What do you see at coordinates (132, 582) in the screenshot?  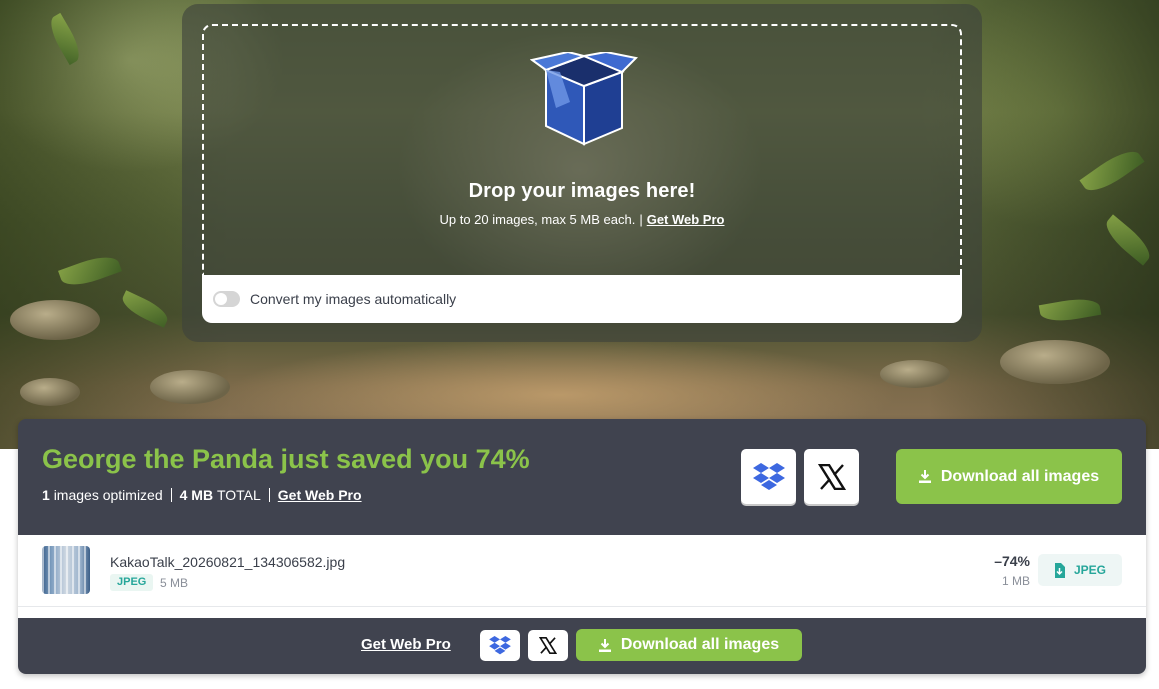 I see `file-type-badge: JPEG` at bounding box center [132, 582].